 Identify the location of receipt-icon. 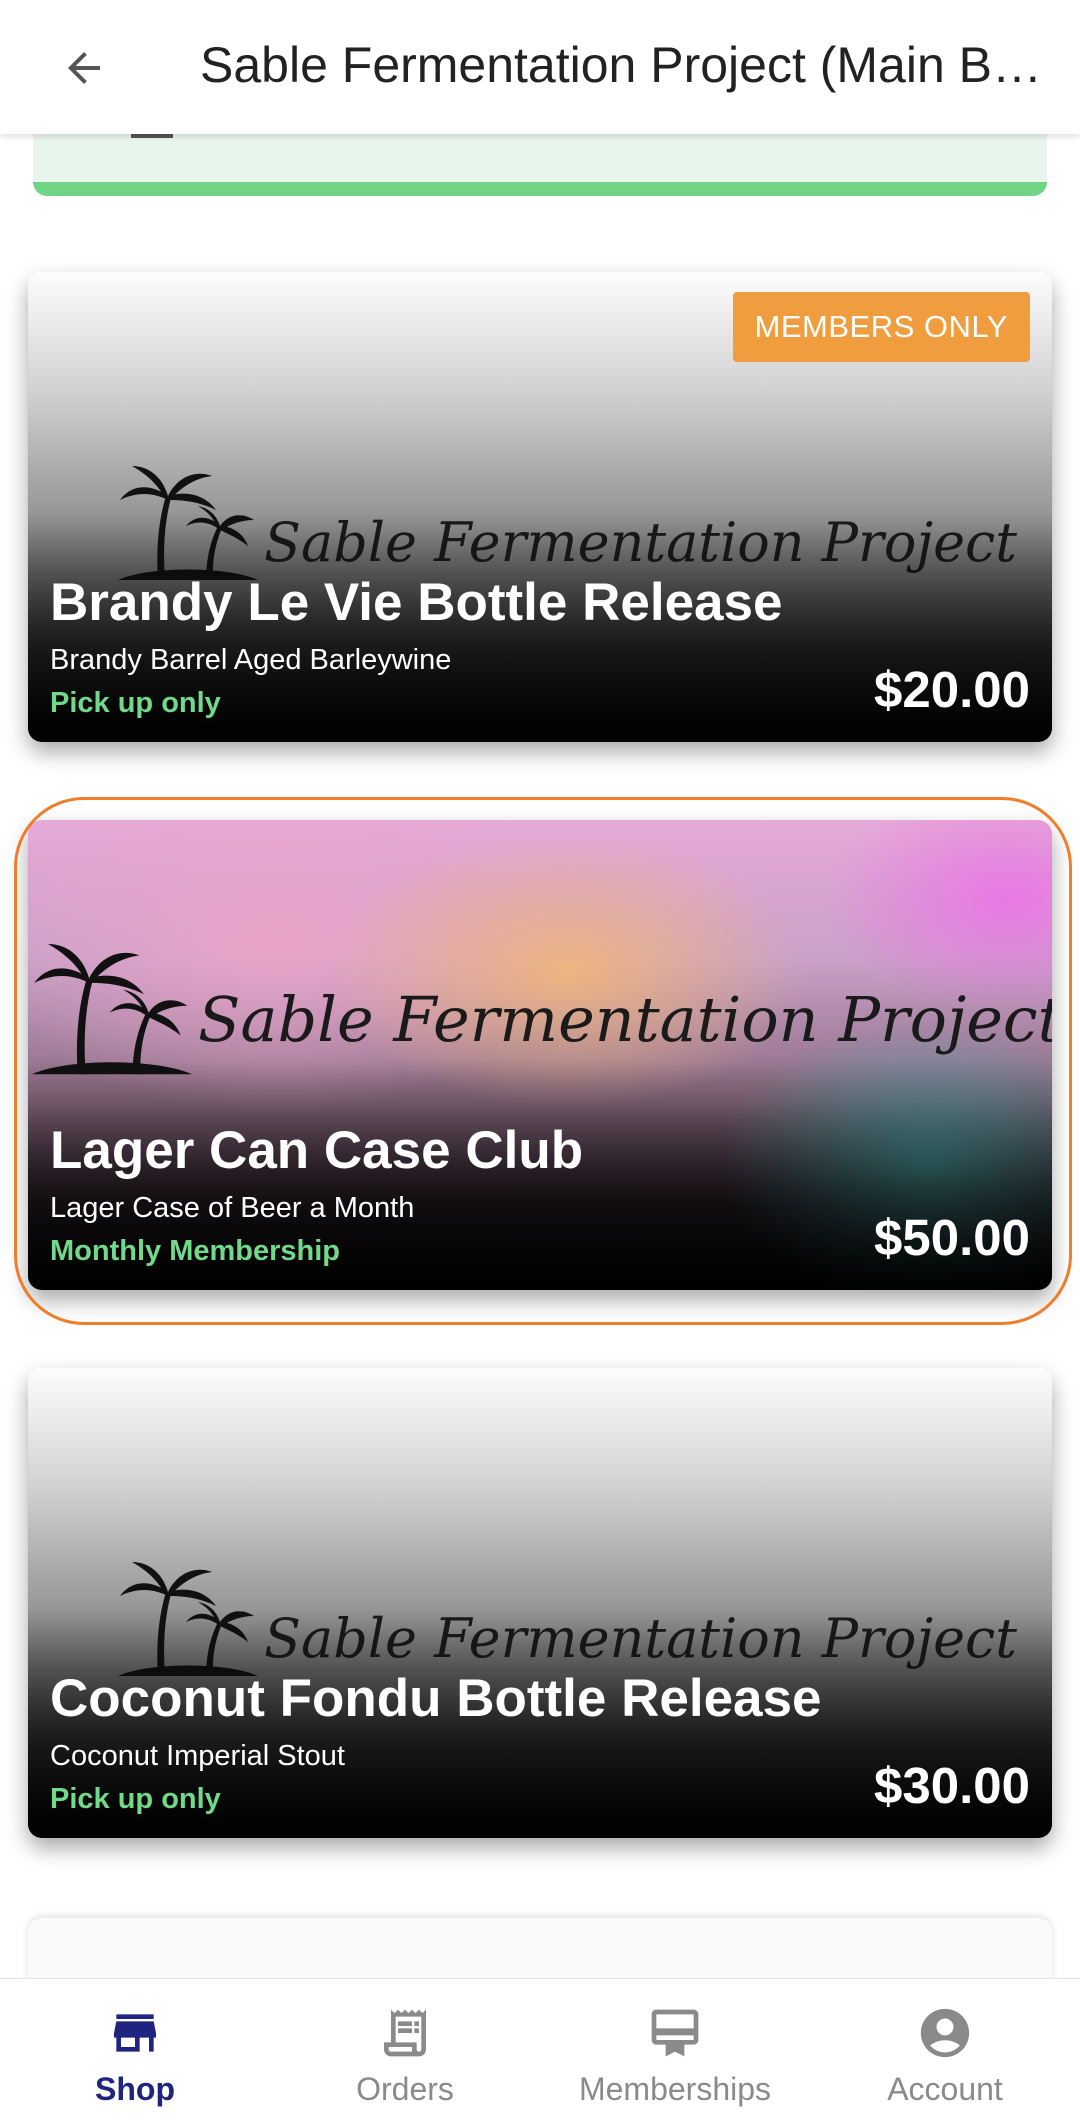
(405, 2033).